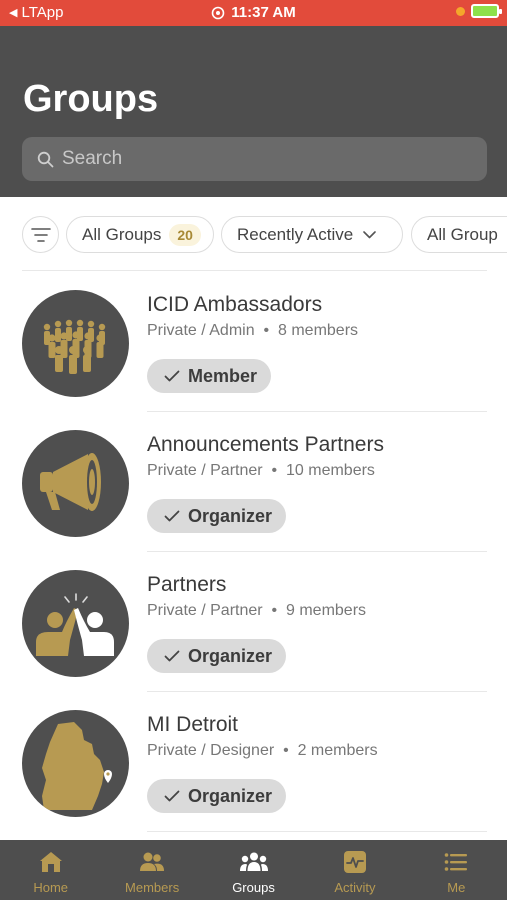 This screenshot has width=507, height=900. I want to click on michigan-map-icon, so click(75, 763).